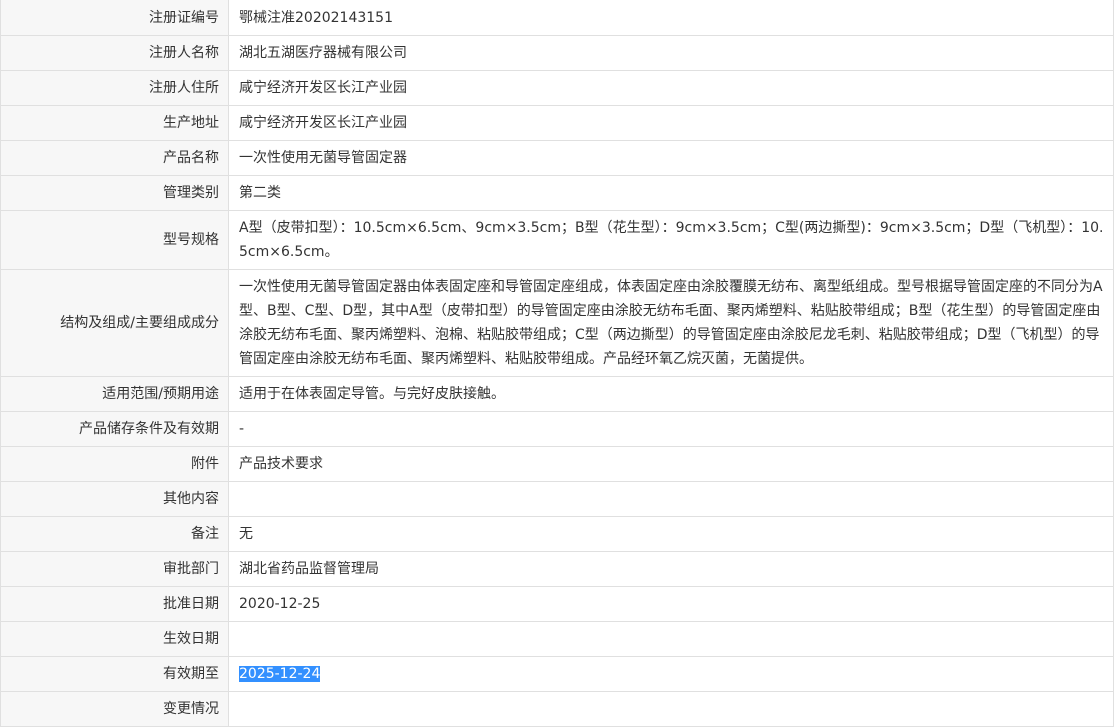 This screenshot has width=1114, height=727. I want to click on row-label: 备注, so click(114, 534).